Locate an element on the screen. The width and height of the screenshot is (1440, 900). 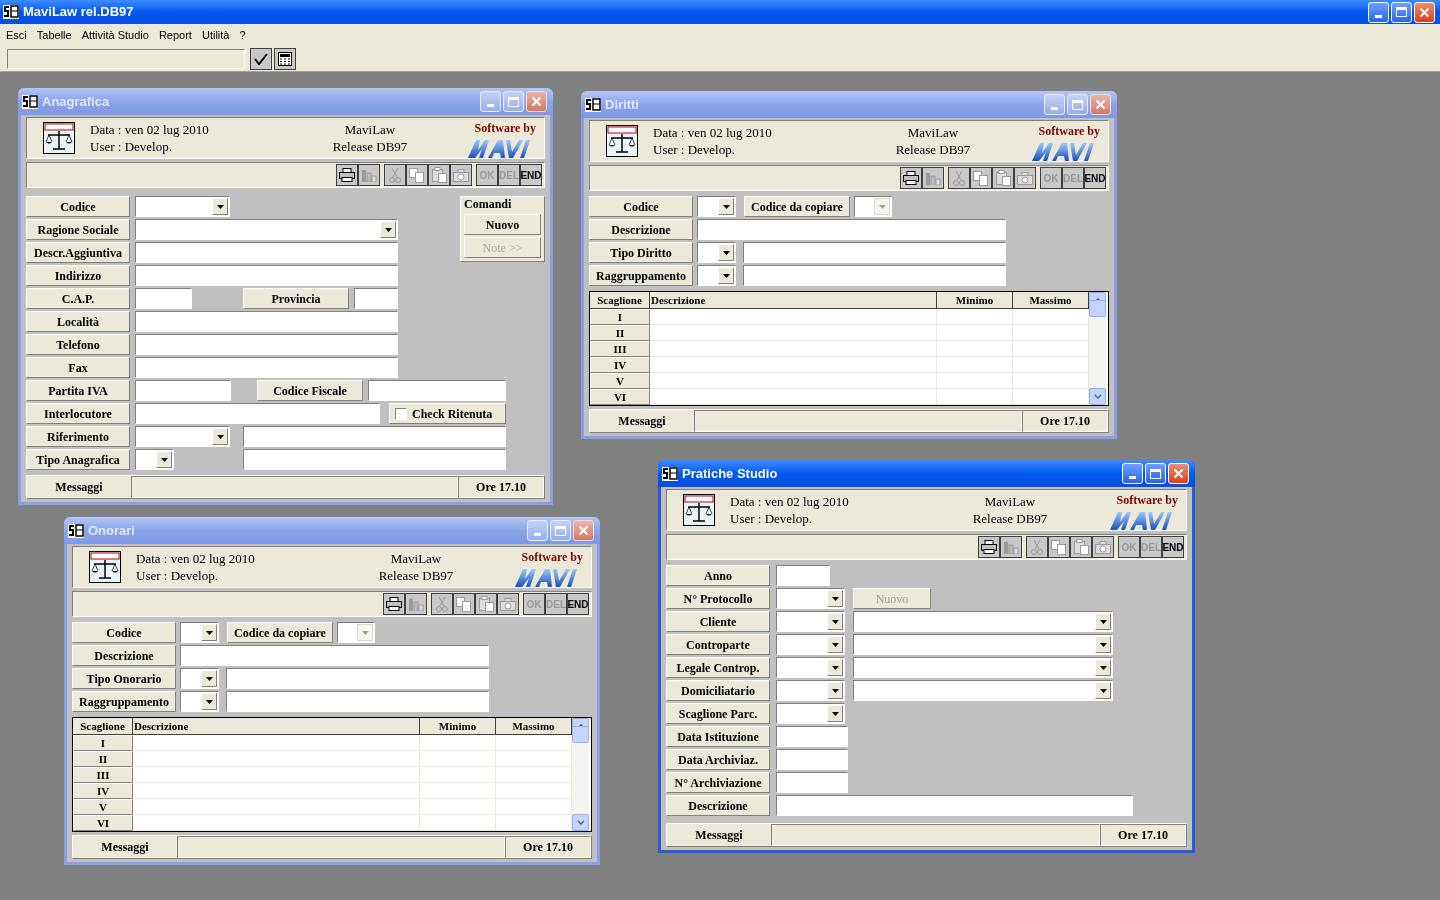
menu-item: Report is located at coordinates (175, 35).